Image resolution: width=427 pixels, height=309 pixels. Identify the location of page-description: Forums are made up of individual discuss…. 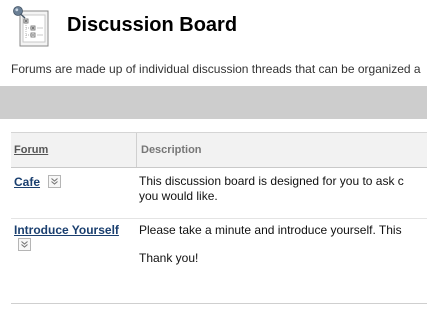
(216, 69).